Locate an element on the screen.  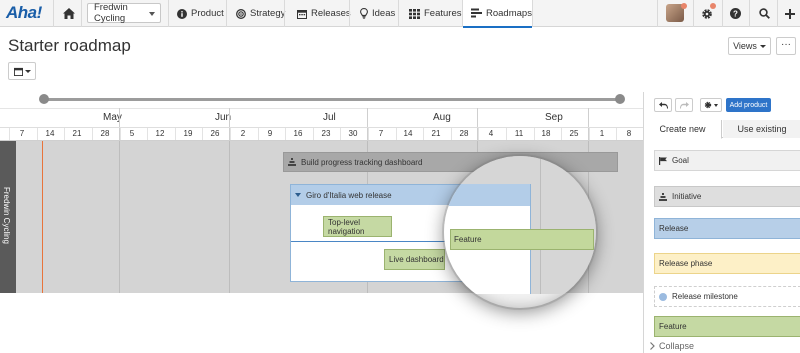
date-range-slider is located at coordinates (331, 99).